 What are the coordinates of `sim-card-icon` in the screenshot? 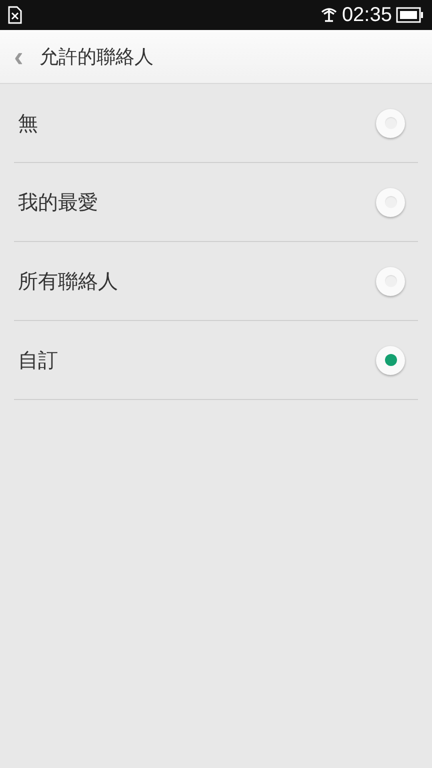 It's located at (15, 15).